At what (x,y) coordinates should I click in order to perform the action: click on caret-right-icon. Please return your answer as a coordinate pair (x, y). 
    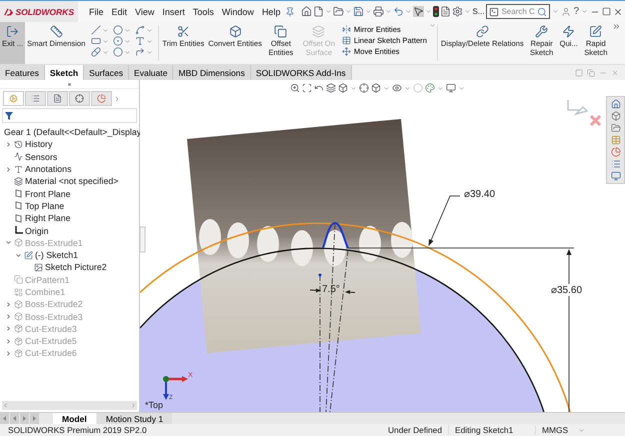
    Looking at the image, I should click on (8, 169).